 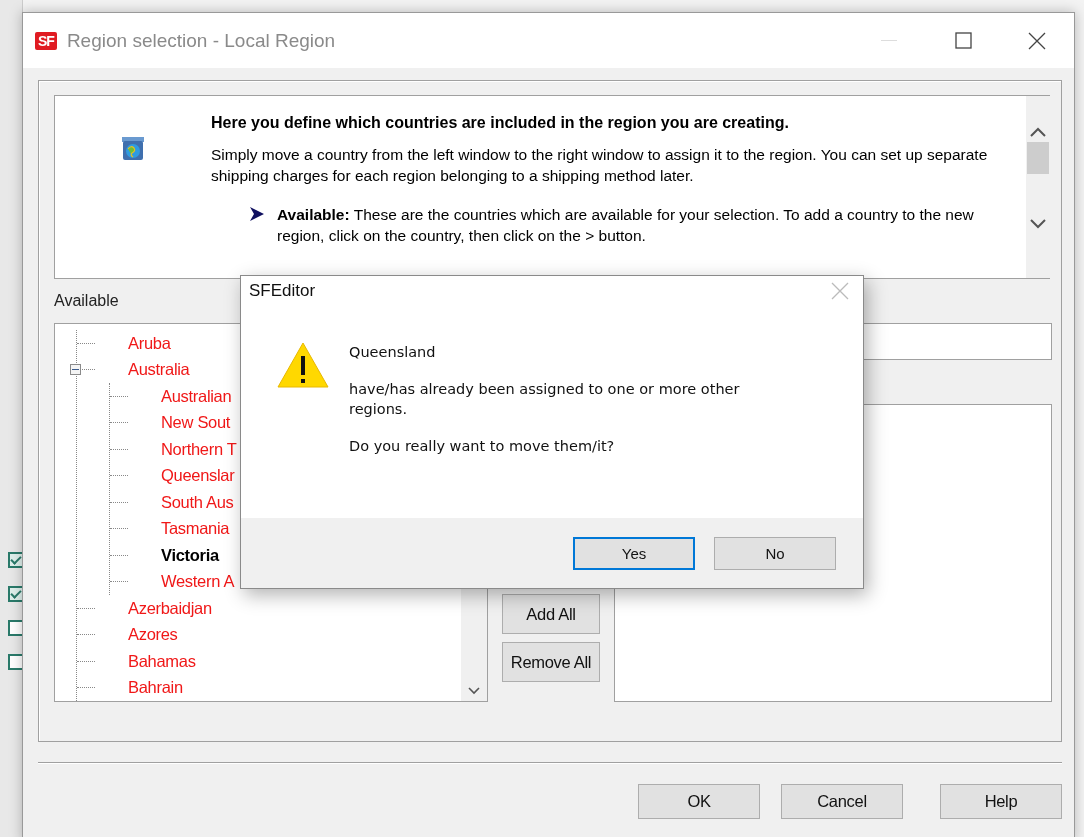 What do you see at coordinates (600, 165) in the screenshot?
I see `help-paragraph: Simply move a country from the left window to the right window to assign it to the region. You can set up separate shipping charges for each region belonging to a shipping method later.` at bounding box center [600, 165].